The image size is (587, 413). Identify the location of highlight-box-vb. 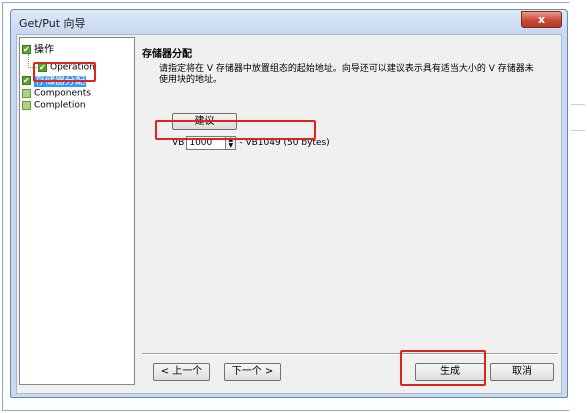
(235, 130).